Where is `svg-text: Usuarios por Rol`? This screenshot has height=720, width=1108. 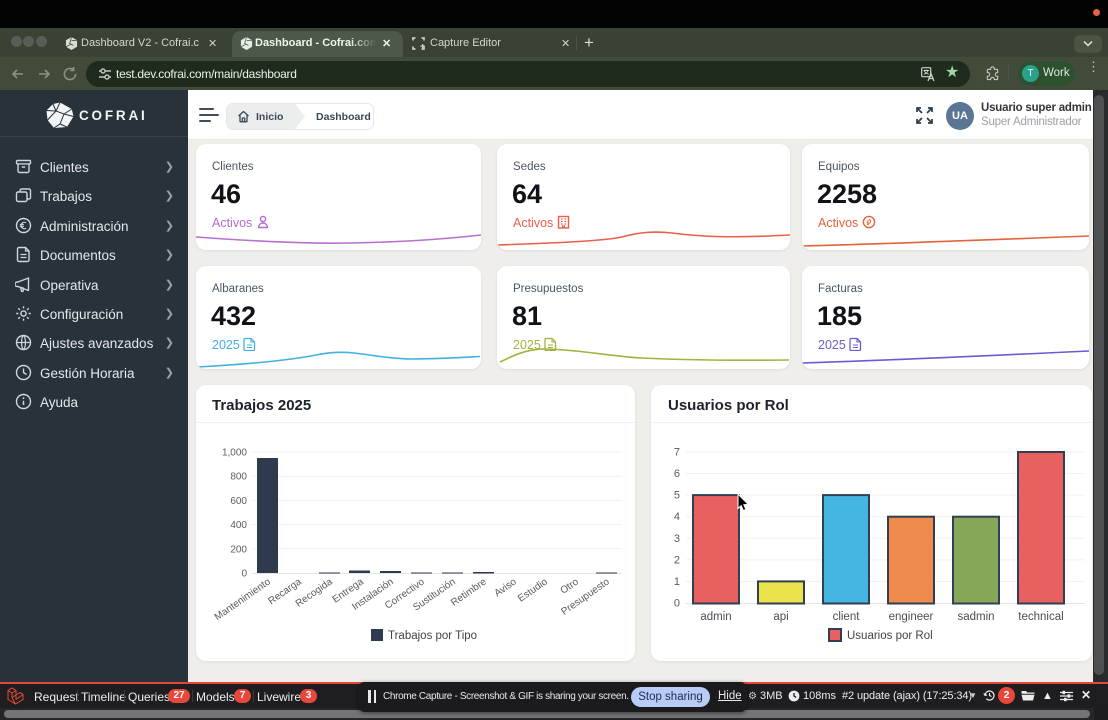
svg-text: Usuarios por Rol is located at coordinates (890, 636).